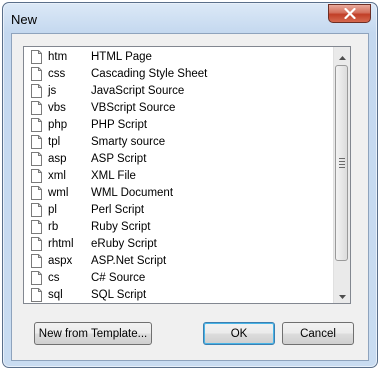 The width and height of the screenshot is (382, 372). I want to click on cancel-button: Cancel, so click(318, 333).